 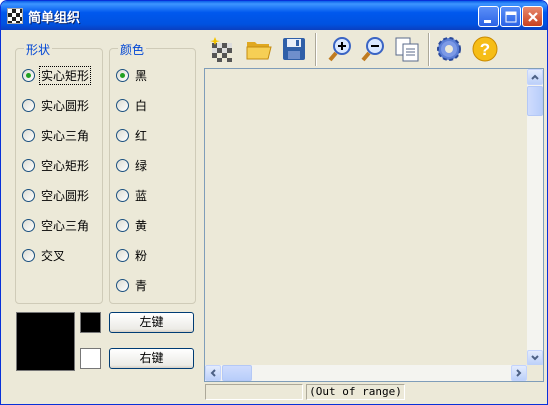 I want to click on color-radio-label: 绿, so click(x=141, y=165).